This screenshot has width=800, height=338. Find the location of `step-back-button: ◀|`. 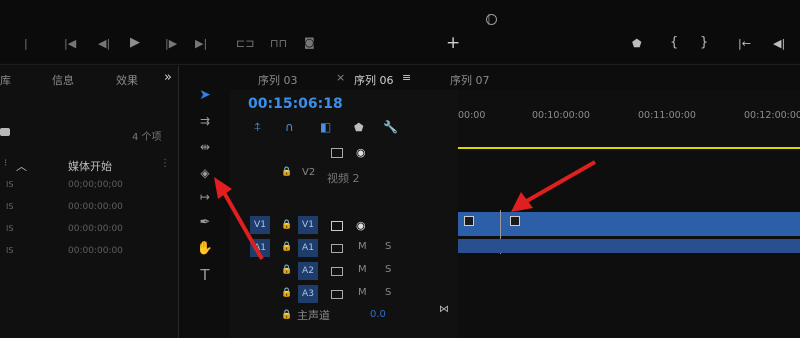

step-back-button: ◀| is located at coordinates (779, 43).